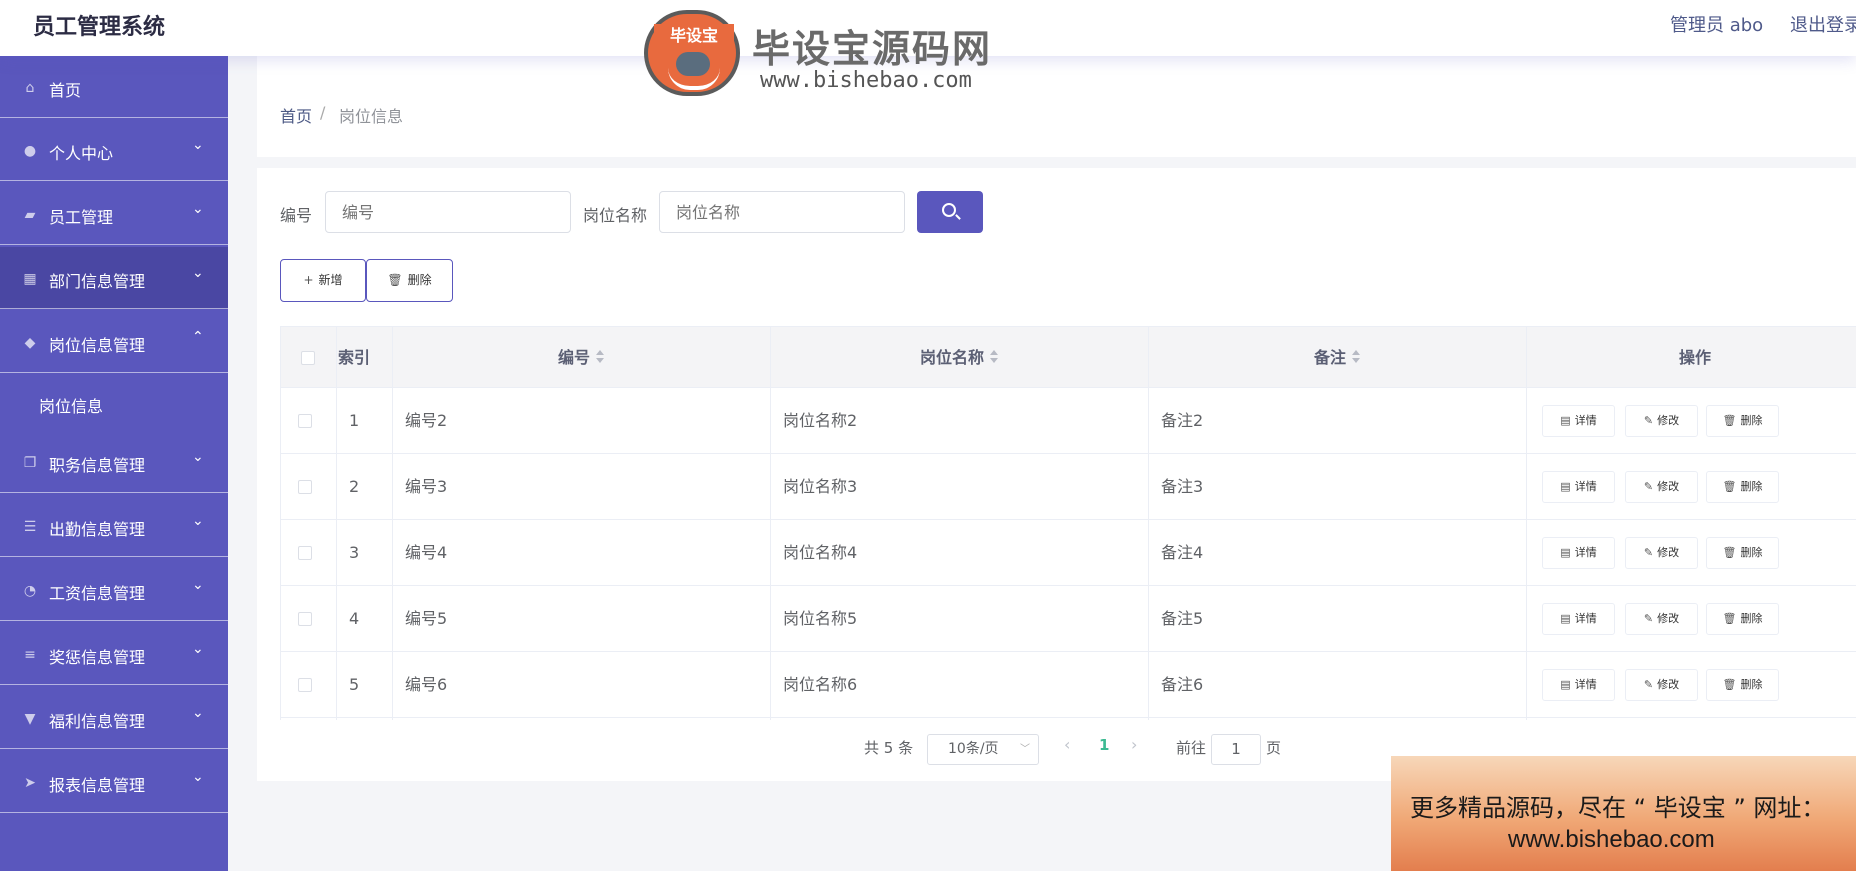  Describe the element at coordinates (30, 279) in the screenshot. I see `grid-icon: ▦` at that location.